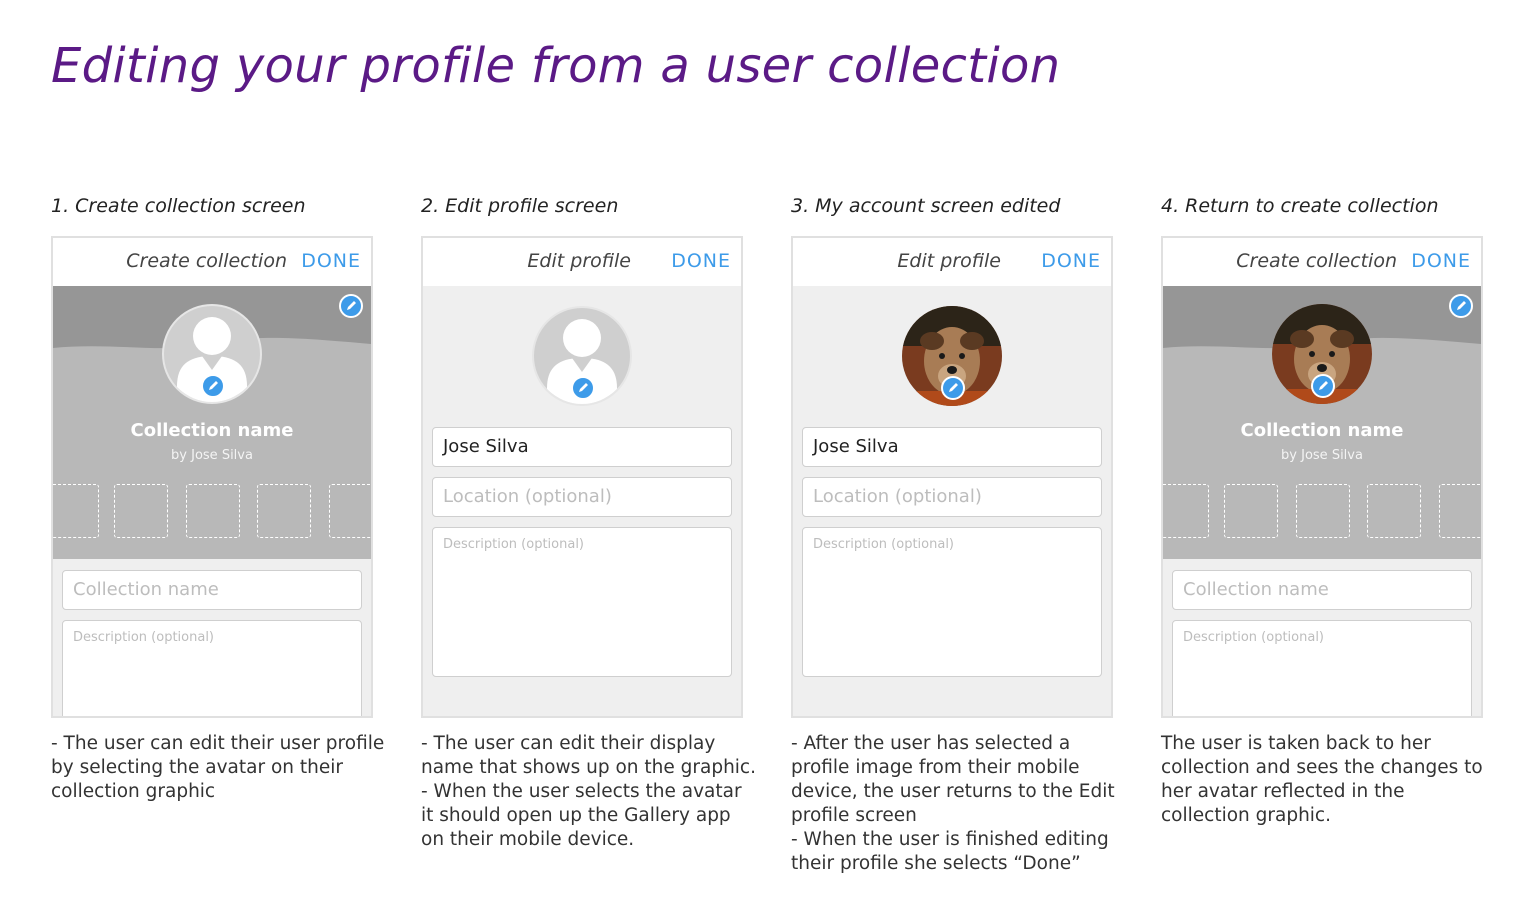 Image resolution: width=1522 pixels, height=920 pixels. Describe the element at coordinates (528, 839) in the screenshot. I see `description-line: on their mobile device.` at that location.